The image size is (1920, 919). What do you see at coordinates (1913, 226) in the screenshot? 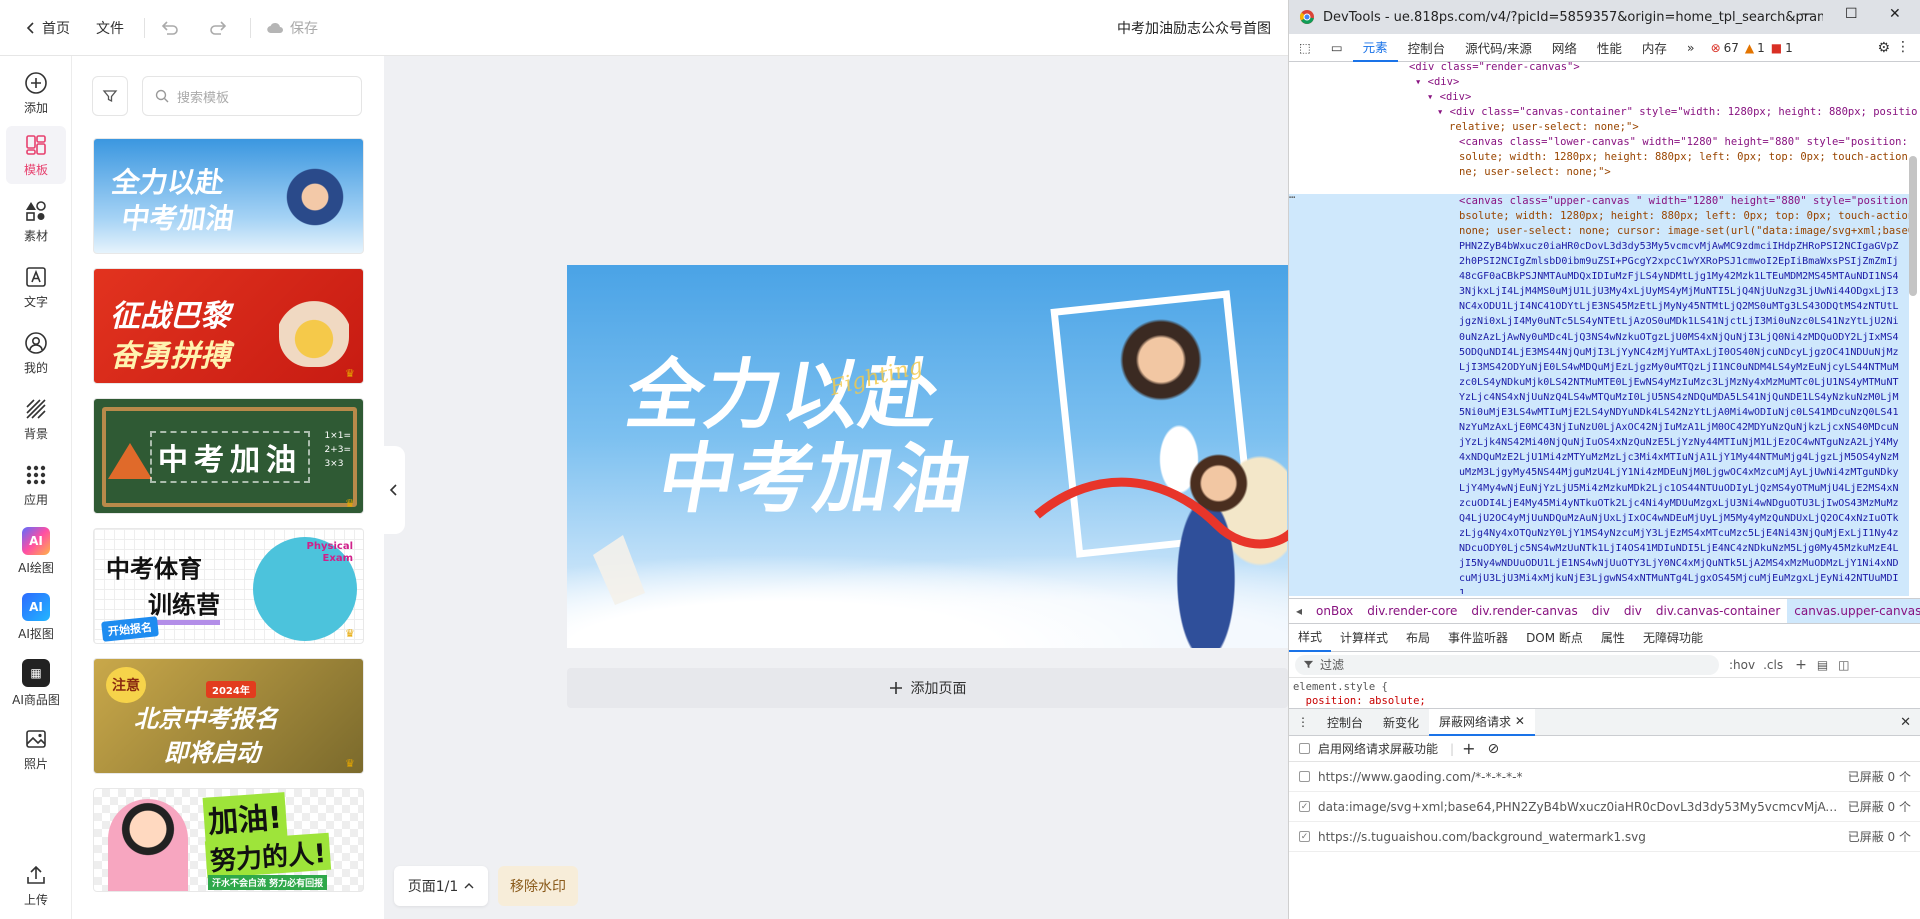
I see `dom-scrollbar` at bounding box center [1913, 226].